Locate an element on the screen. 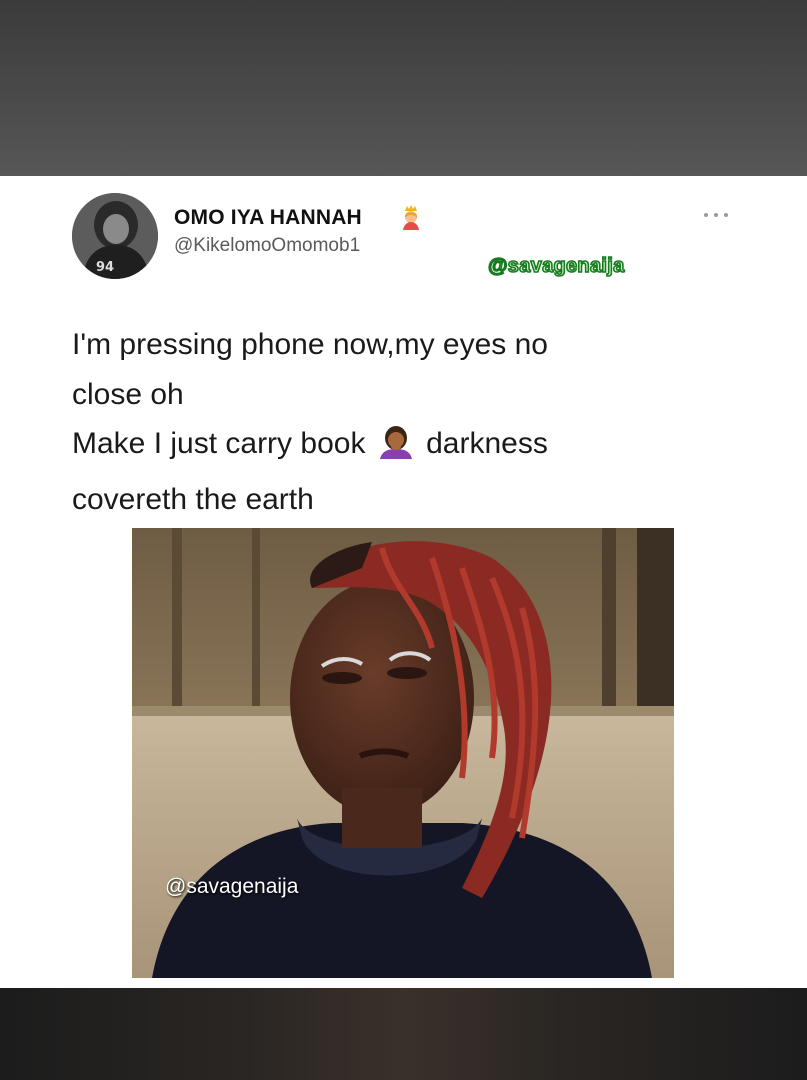 The width and height of the screenshot is (807, 1080). avatar: 94 is located at coordinates (115, 236).